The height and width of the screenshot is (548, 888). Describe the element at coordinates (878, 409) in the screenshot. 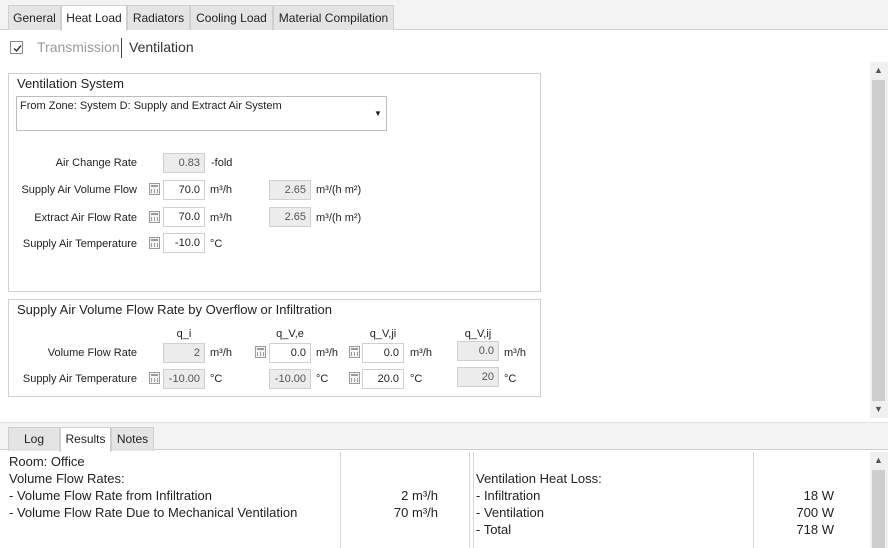

I see `scroll-down-icon: ▼` at that location.